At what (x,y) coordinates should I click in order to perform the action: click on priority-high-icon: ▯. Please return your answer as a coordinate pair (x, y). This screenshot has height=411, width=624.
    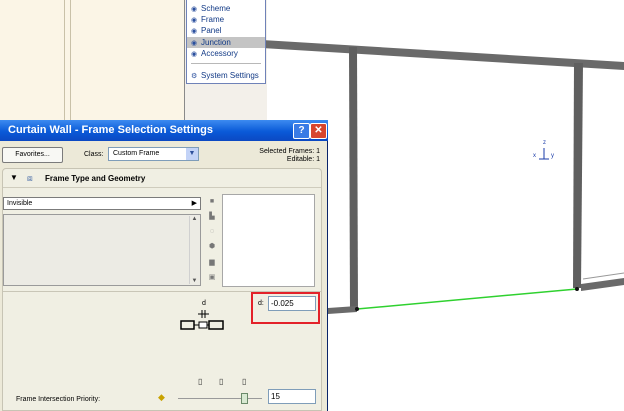
    Looking at the image, I should click on (244, 381).